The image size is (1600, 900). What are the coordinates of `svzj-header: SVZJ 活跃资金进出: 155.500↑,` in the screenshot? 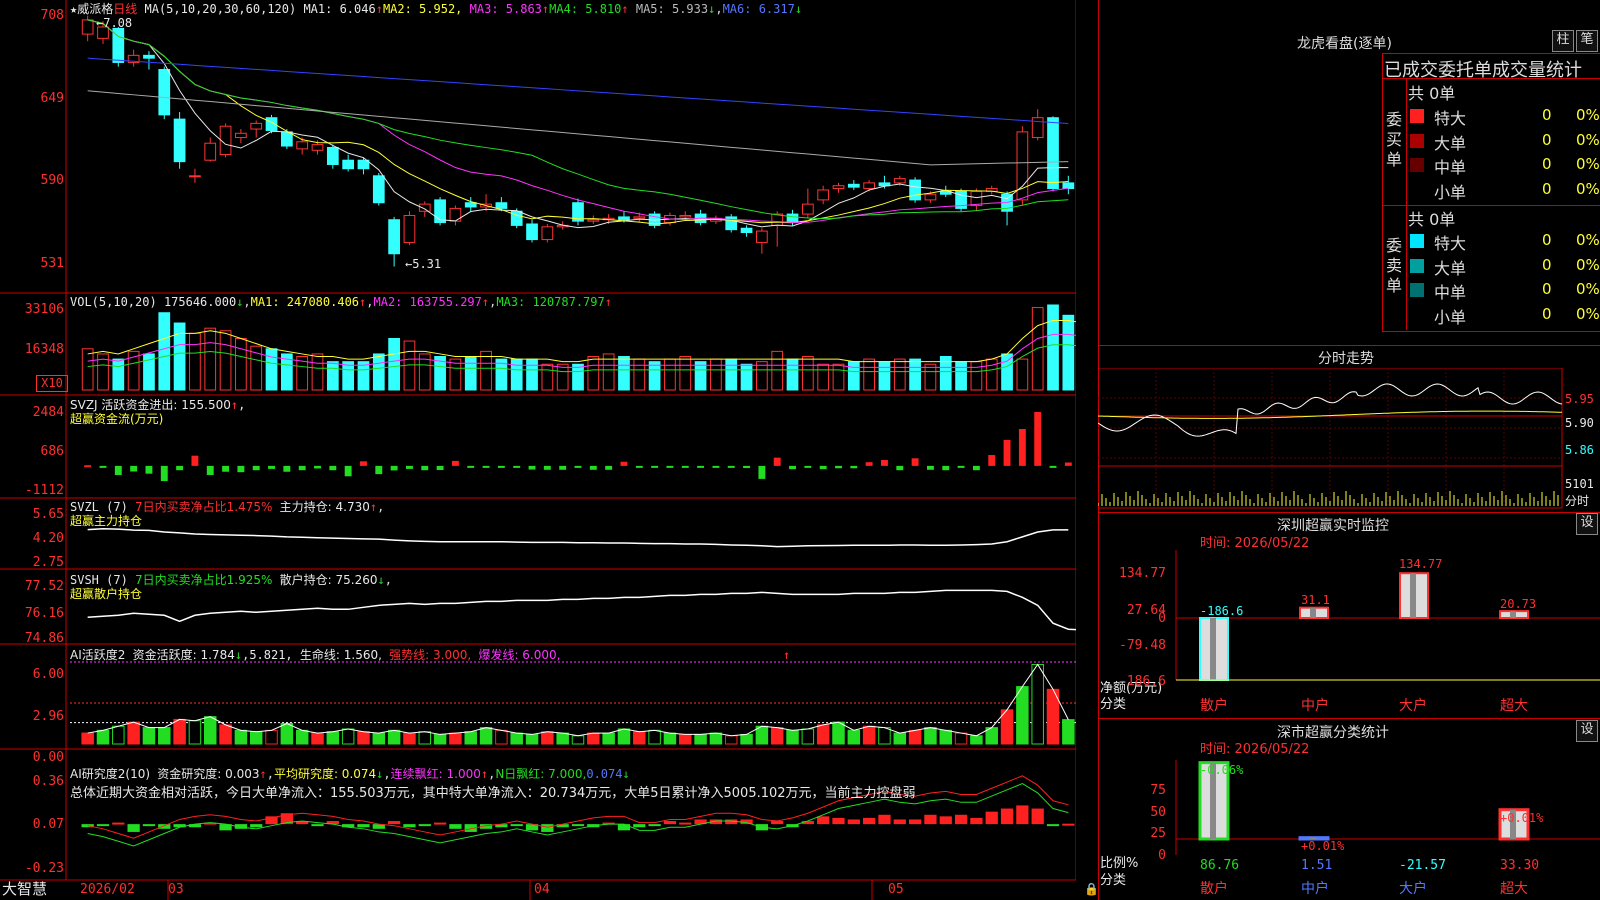 It's located at (158, 405).